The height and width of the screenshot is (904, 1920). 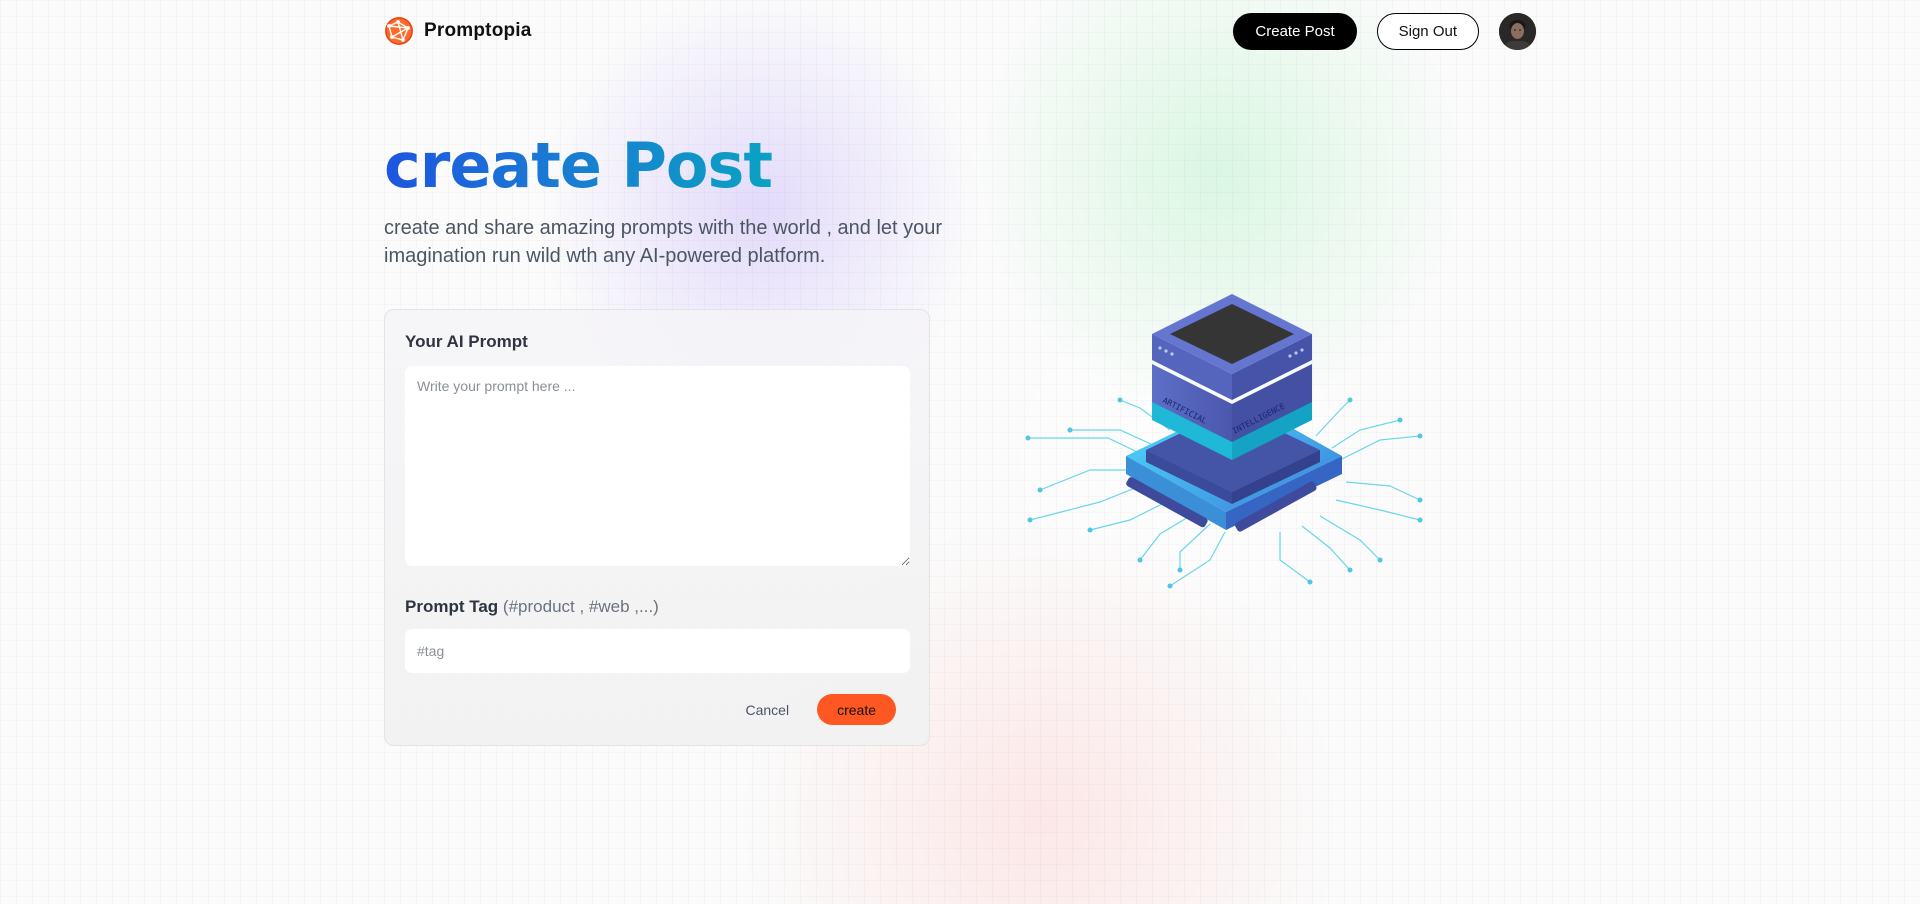 I want to click on page-title: create Post, so click(x=578, y=165).